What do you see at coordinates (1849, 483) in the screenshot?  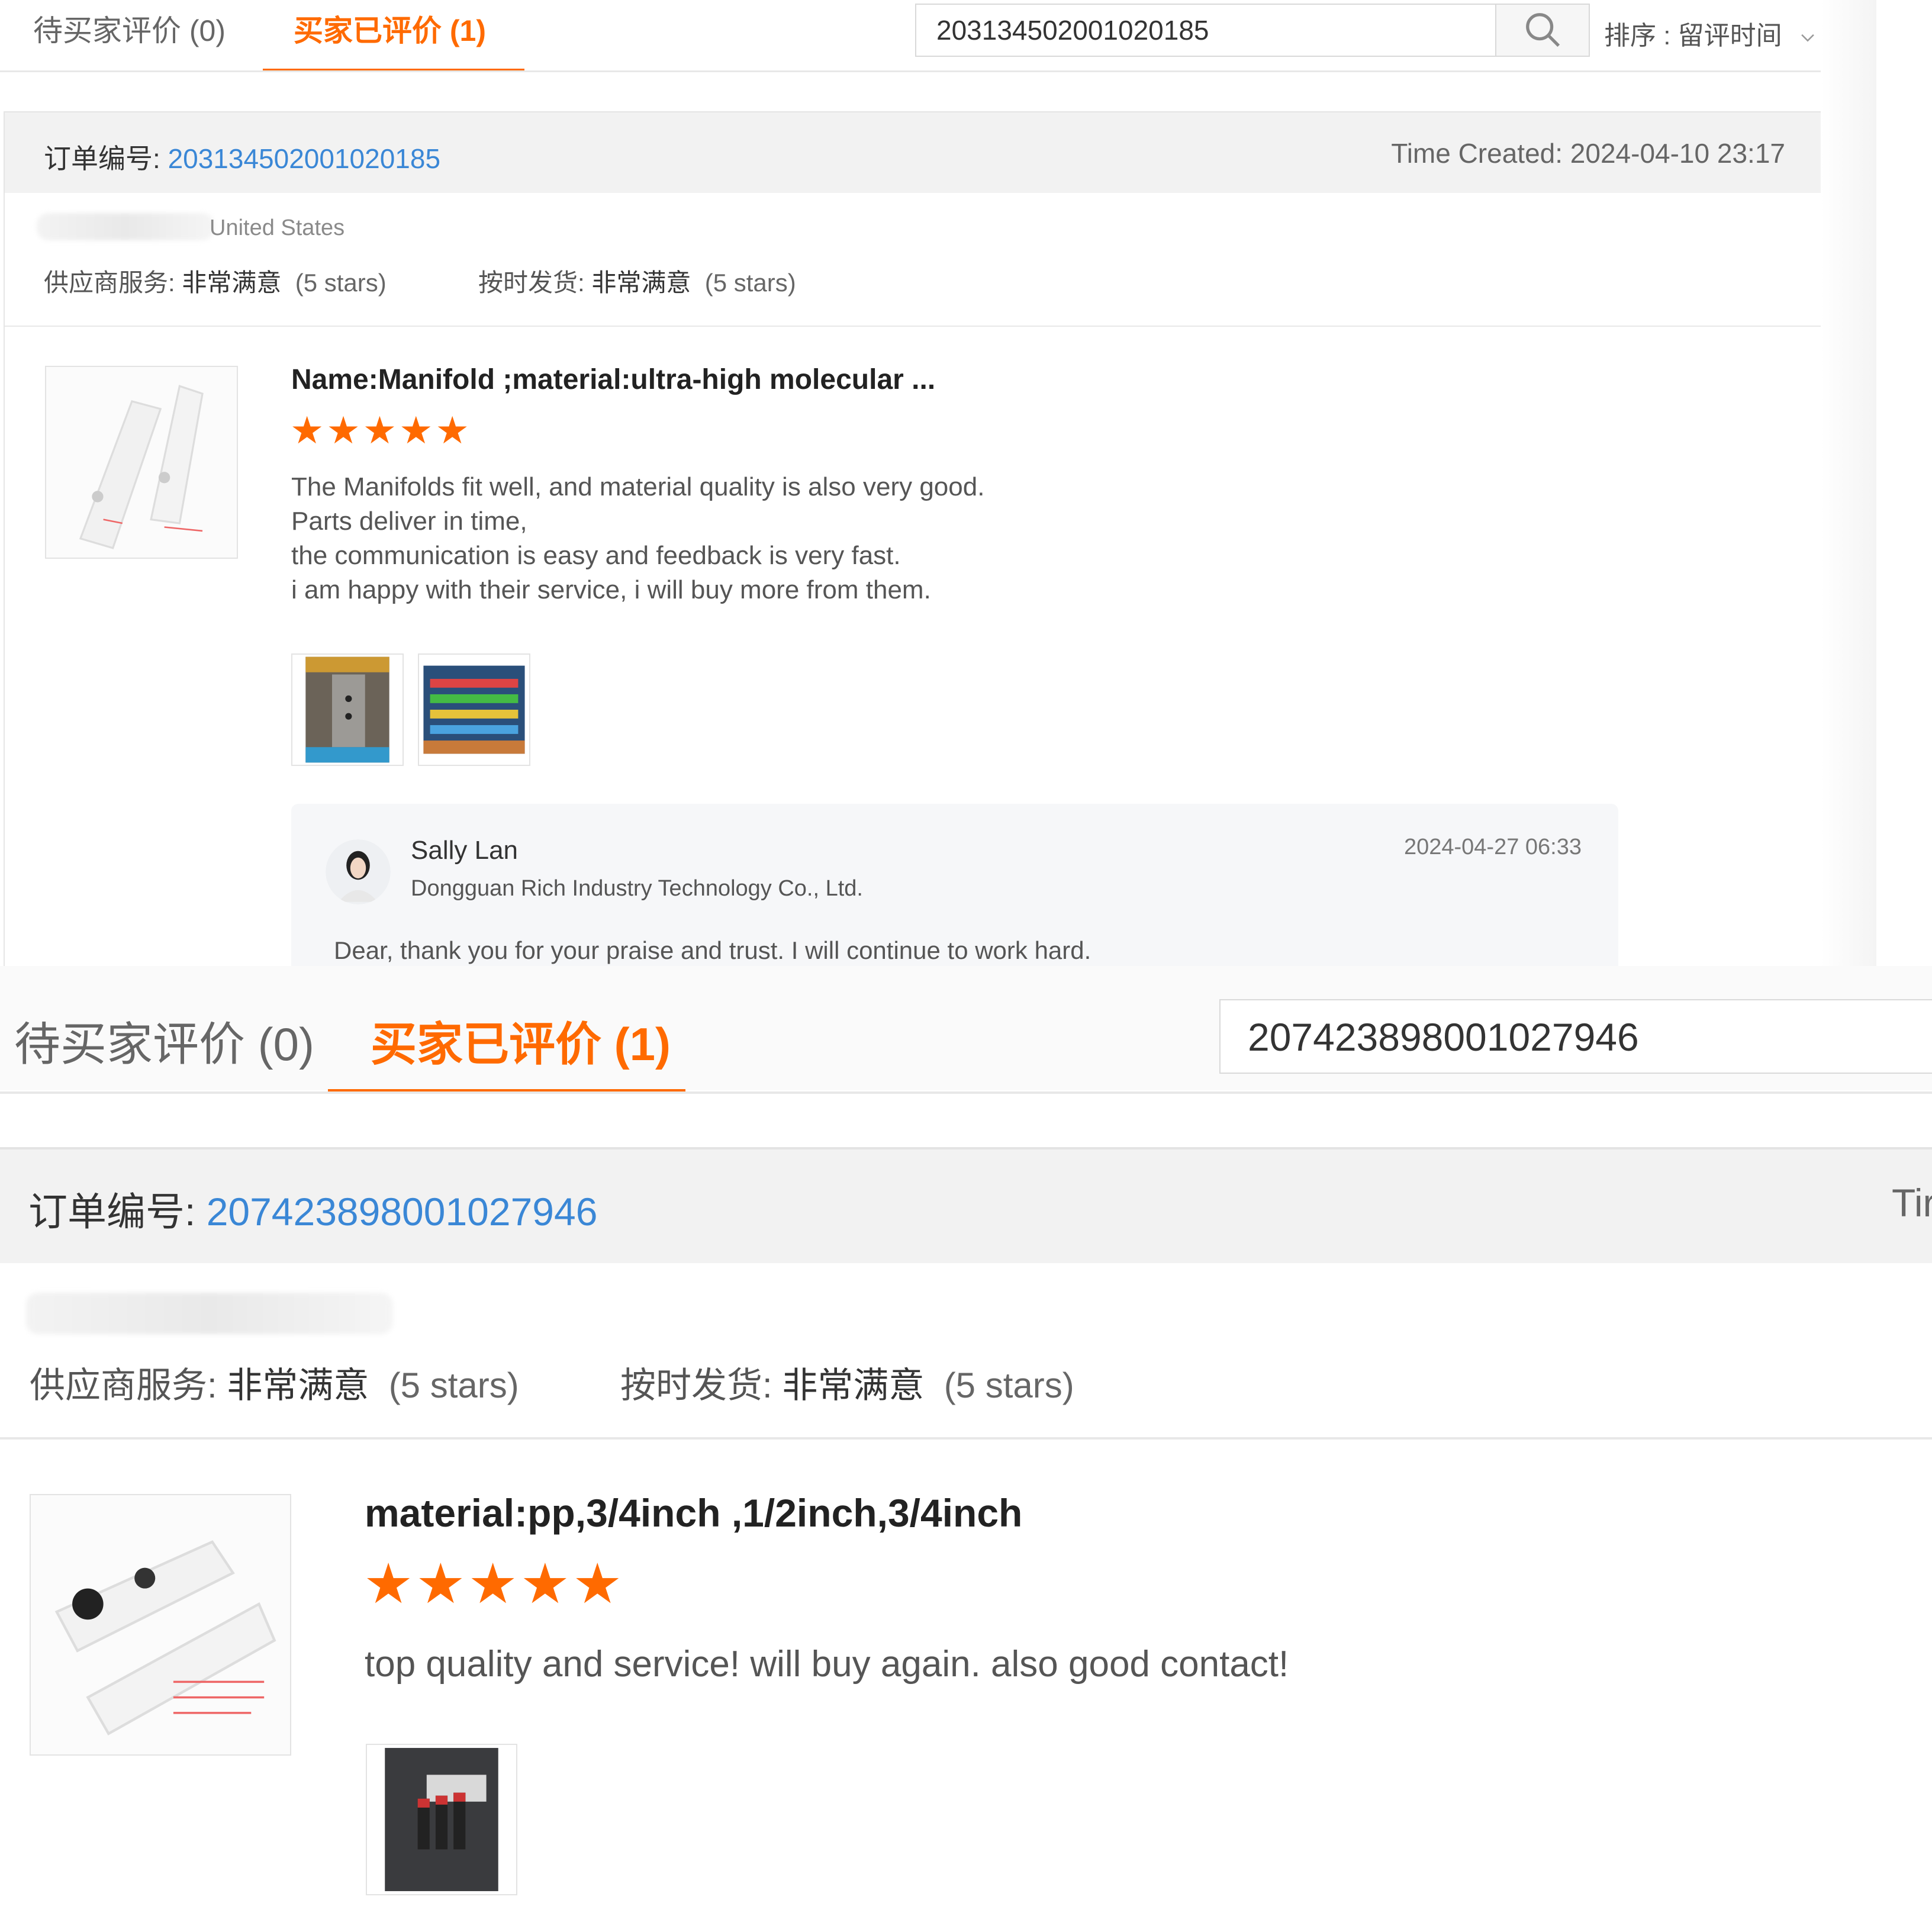 I see `page-edge-shadow` at bounding box center [1849, 483].